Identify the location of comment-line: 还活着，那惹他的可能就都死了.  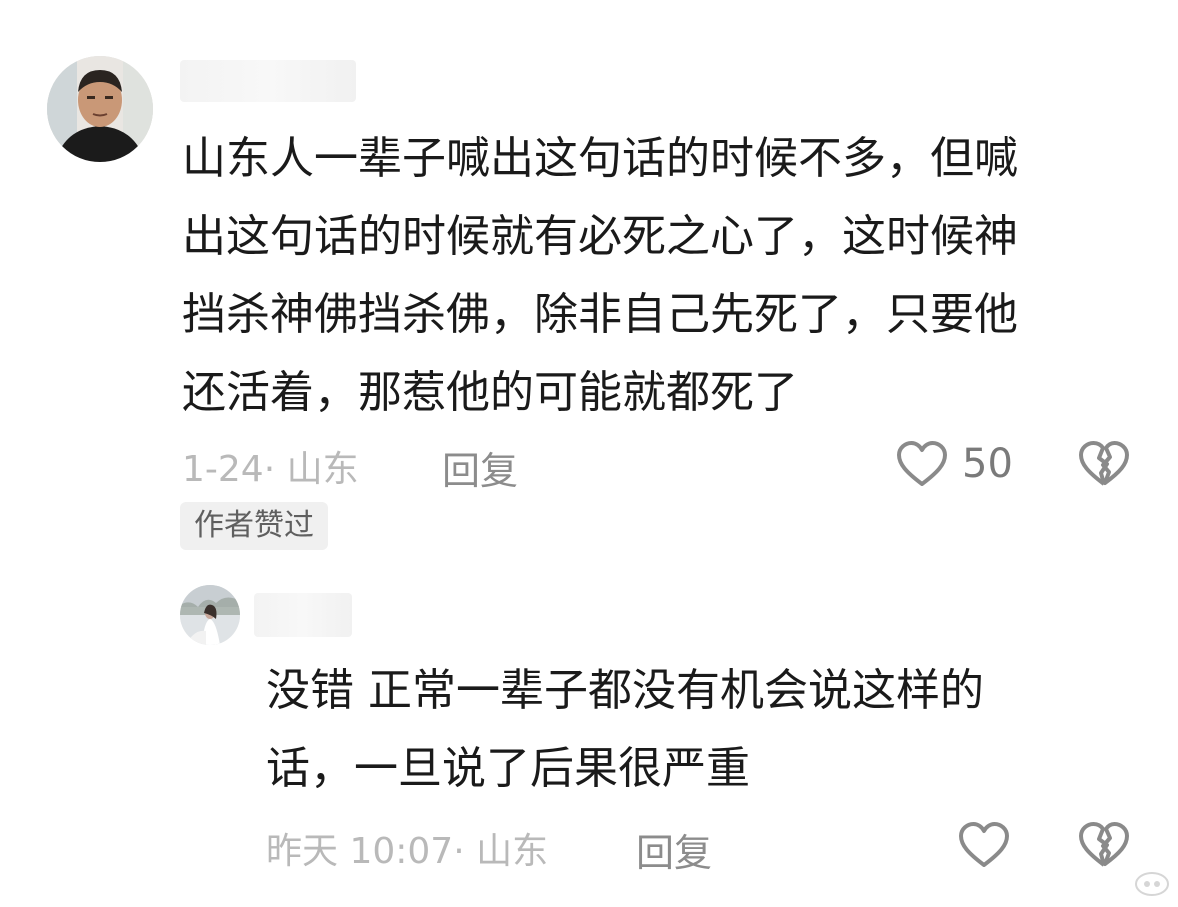
(490, 392).